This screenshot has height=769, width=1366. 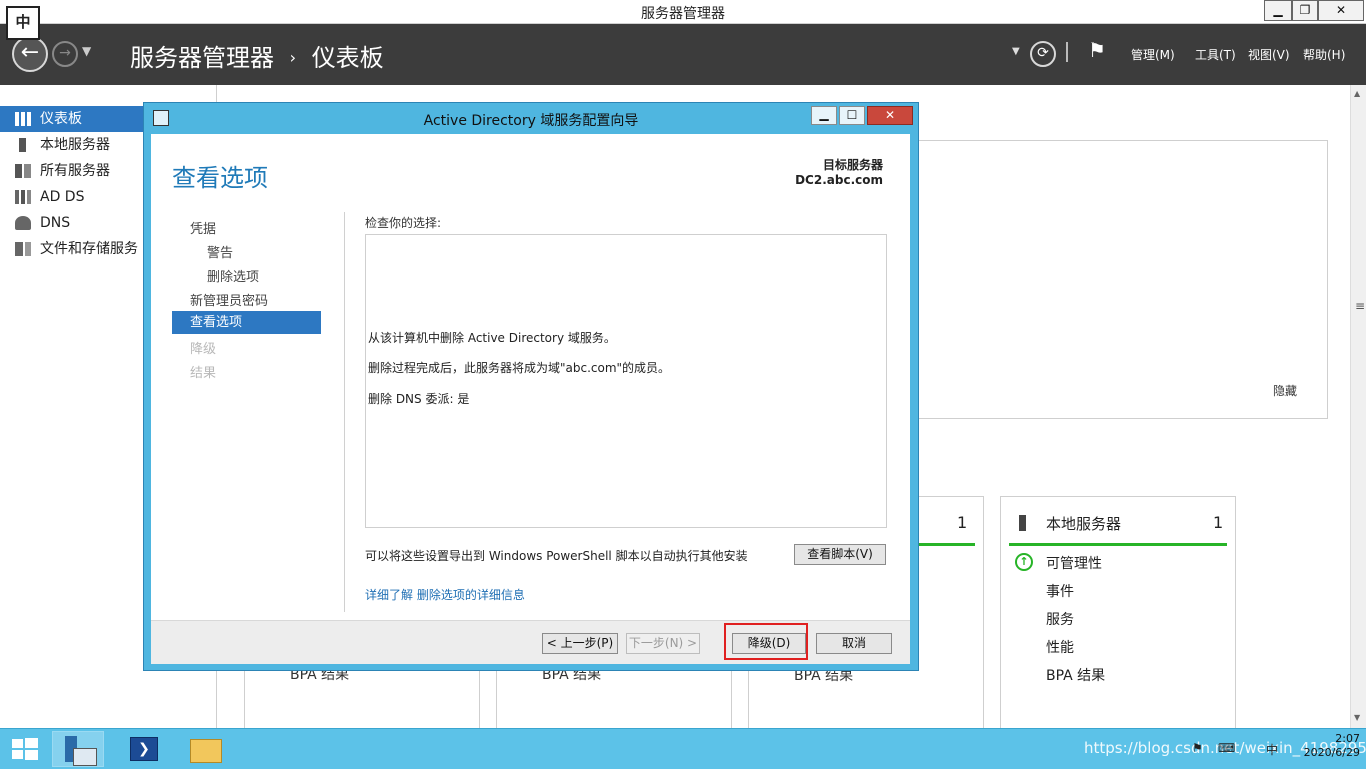 I want to click on clock-time: 2:07, so click(x=1347, y=738).